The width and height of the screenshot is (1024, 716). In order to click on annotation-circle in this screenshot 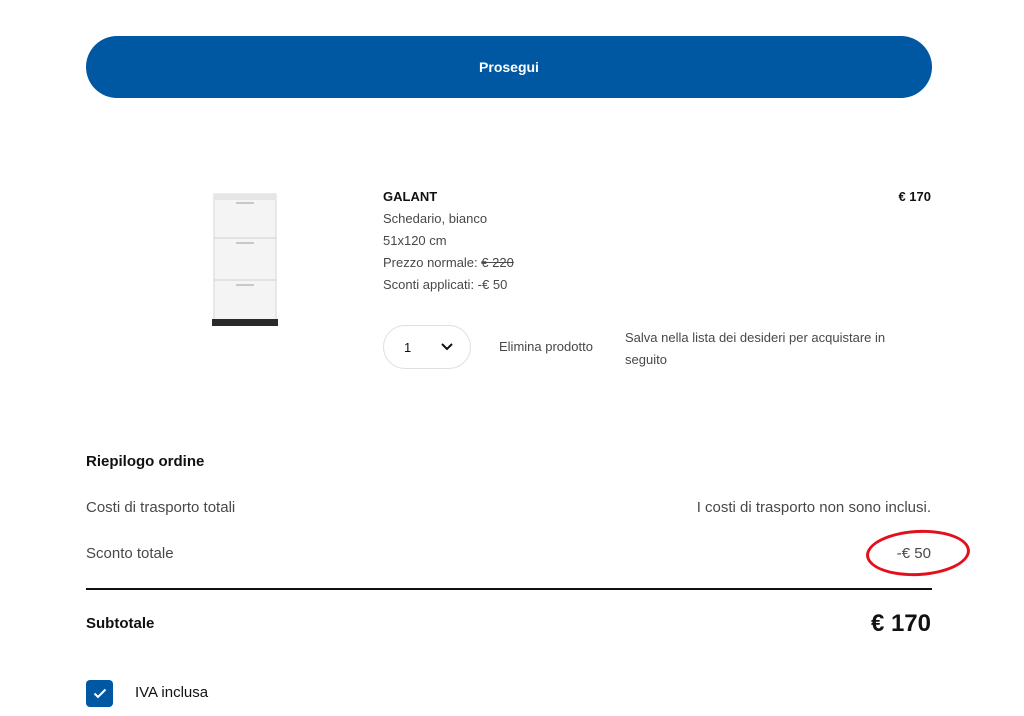, I will do `click(918, 553)`.